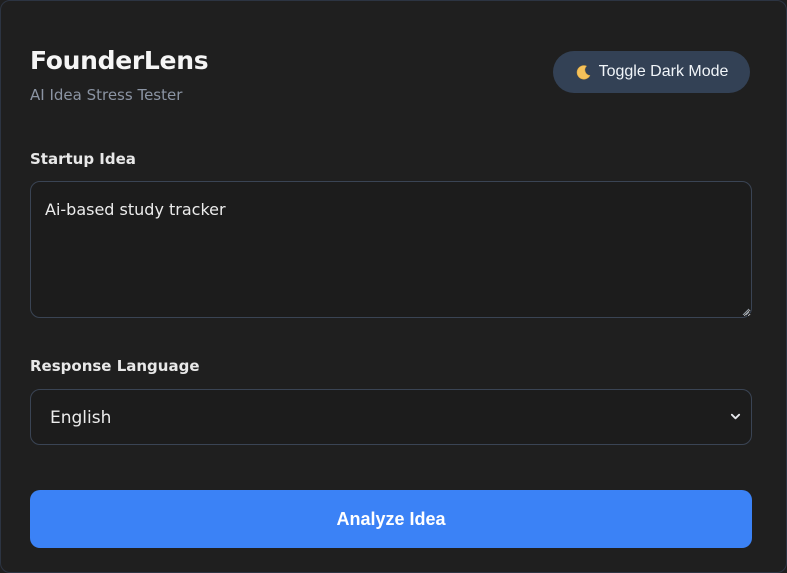 The image size is (787, 573). I want to click on chevron-down-icon, so click(735, 416).